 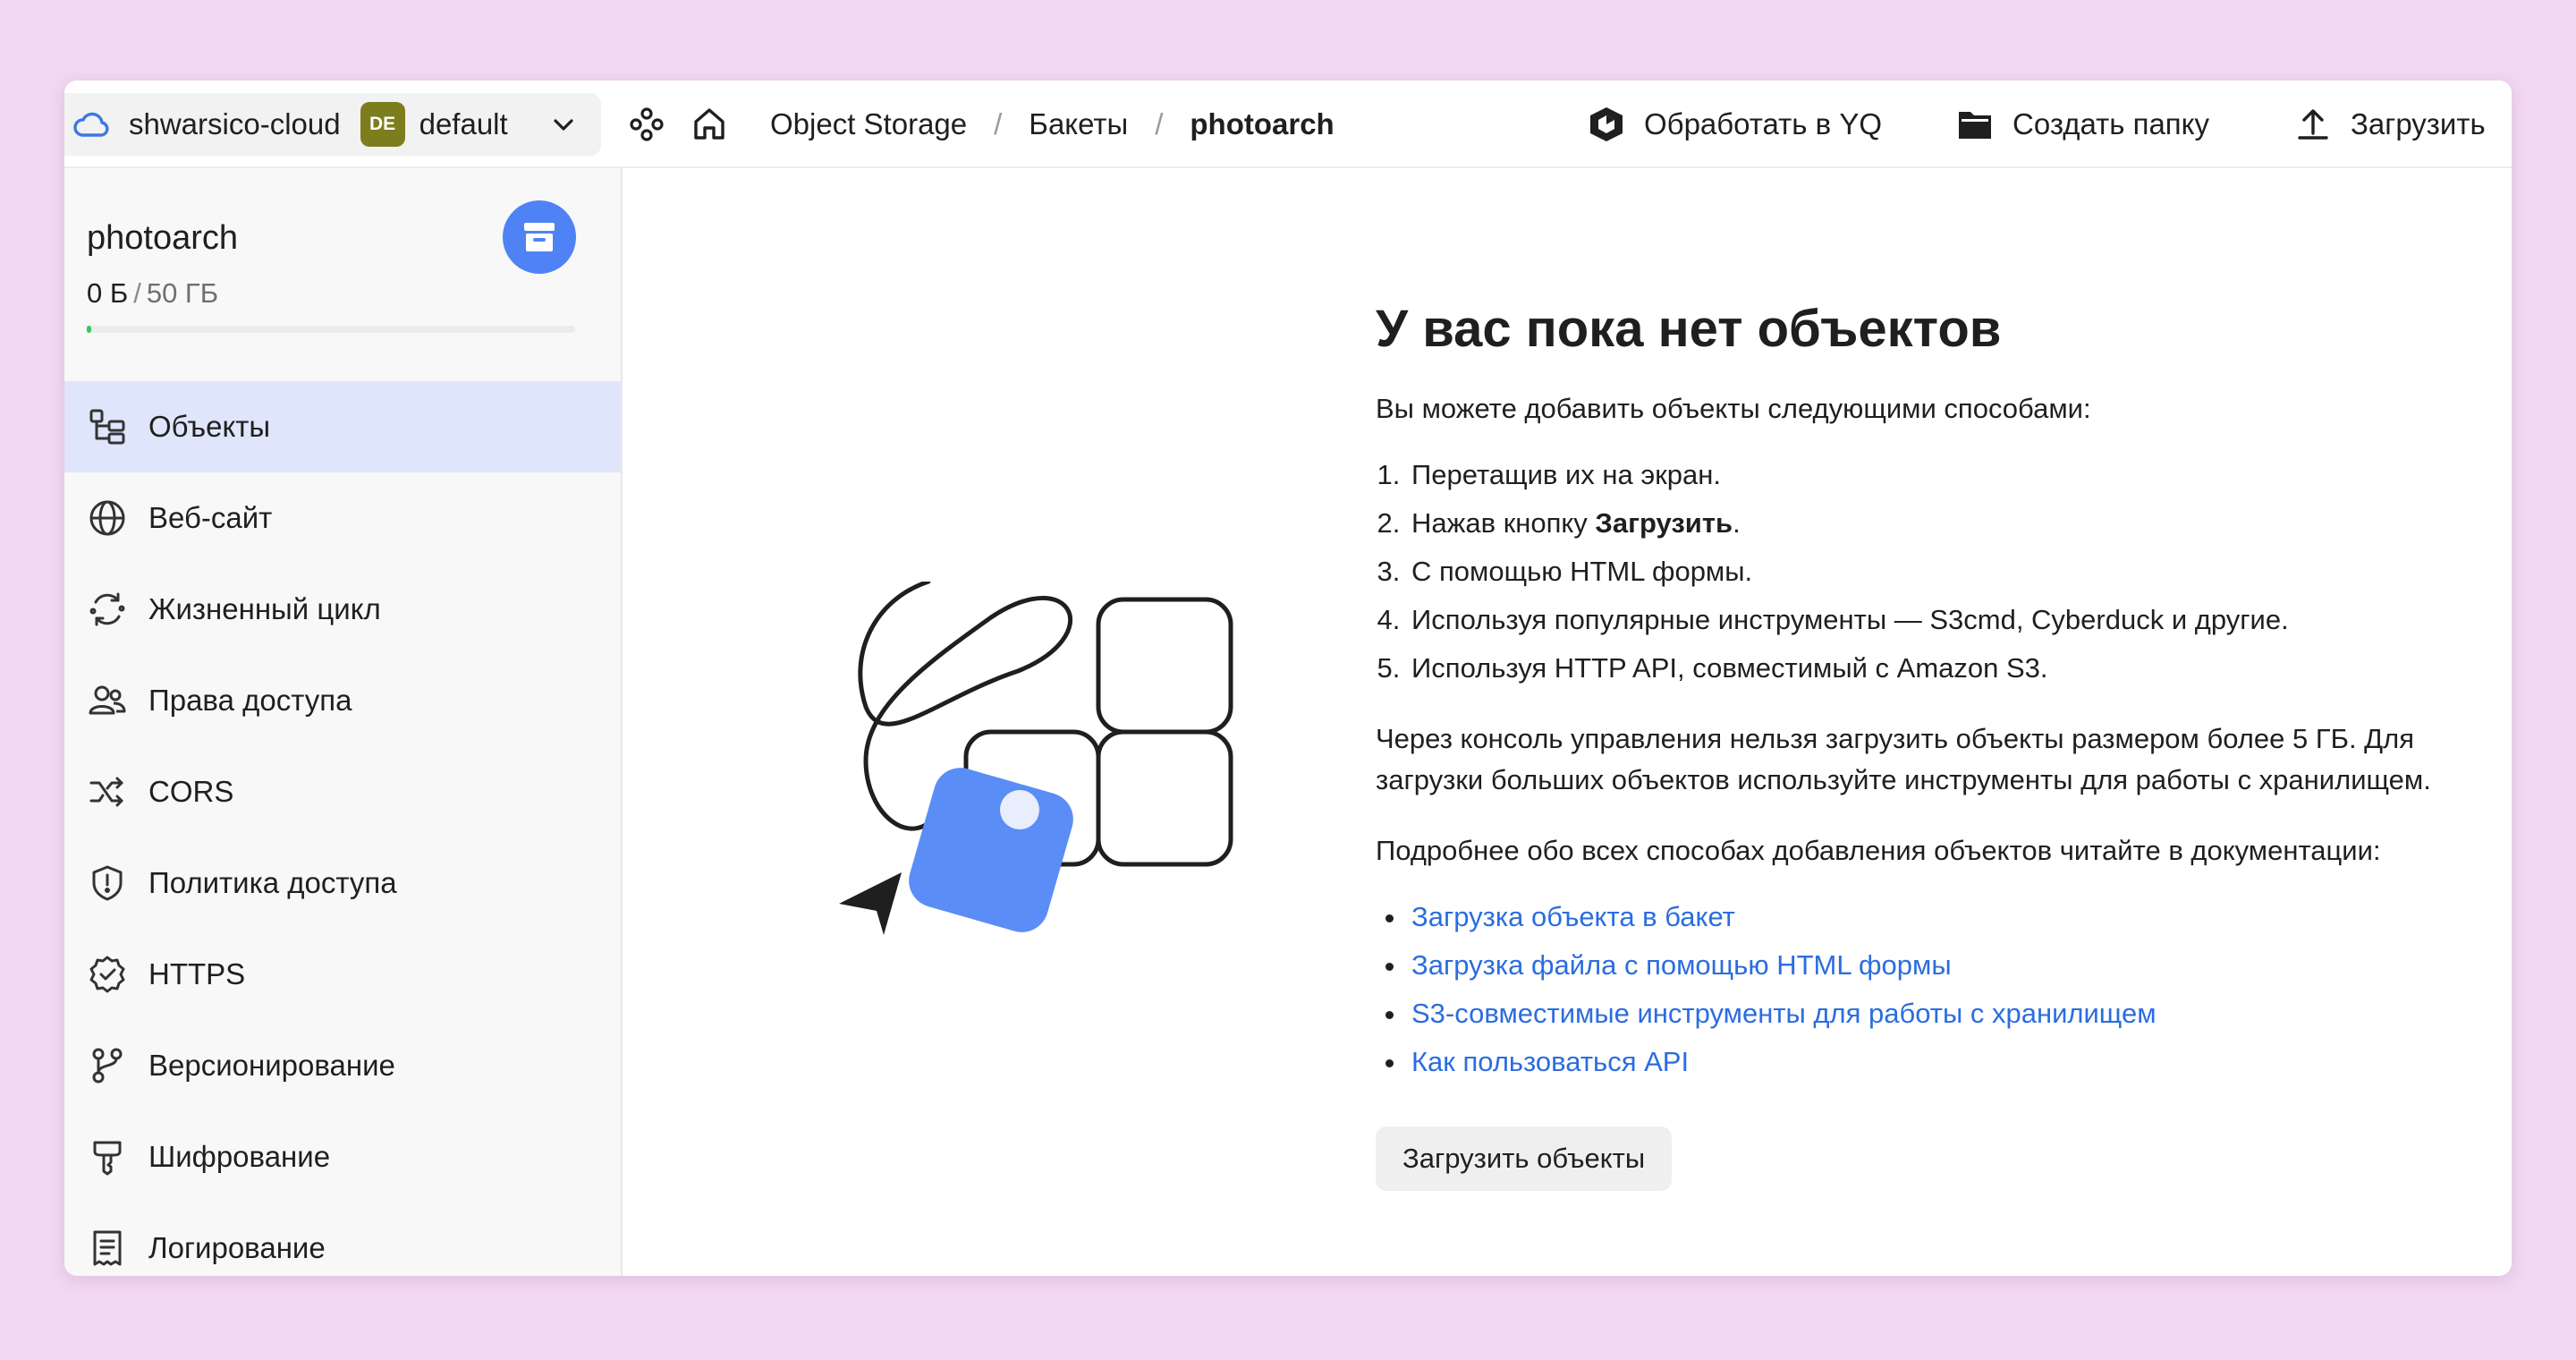 What do you see at coordinates (342, 975) in the screenshot?
I see `sidebar-item-https: HTTPS` at bounding box center [342, 975].